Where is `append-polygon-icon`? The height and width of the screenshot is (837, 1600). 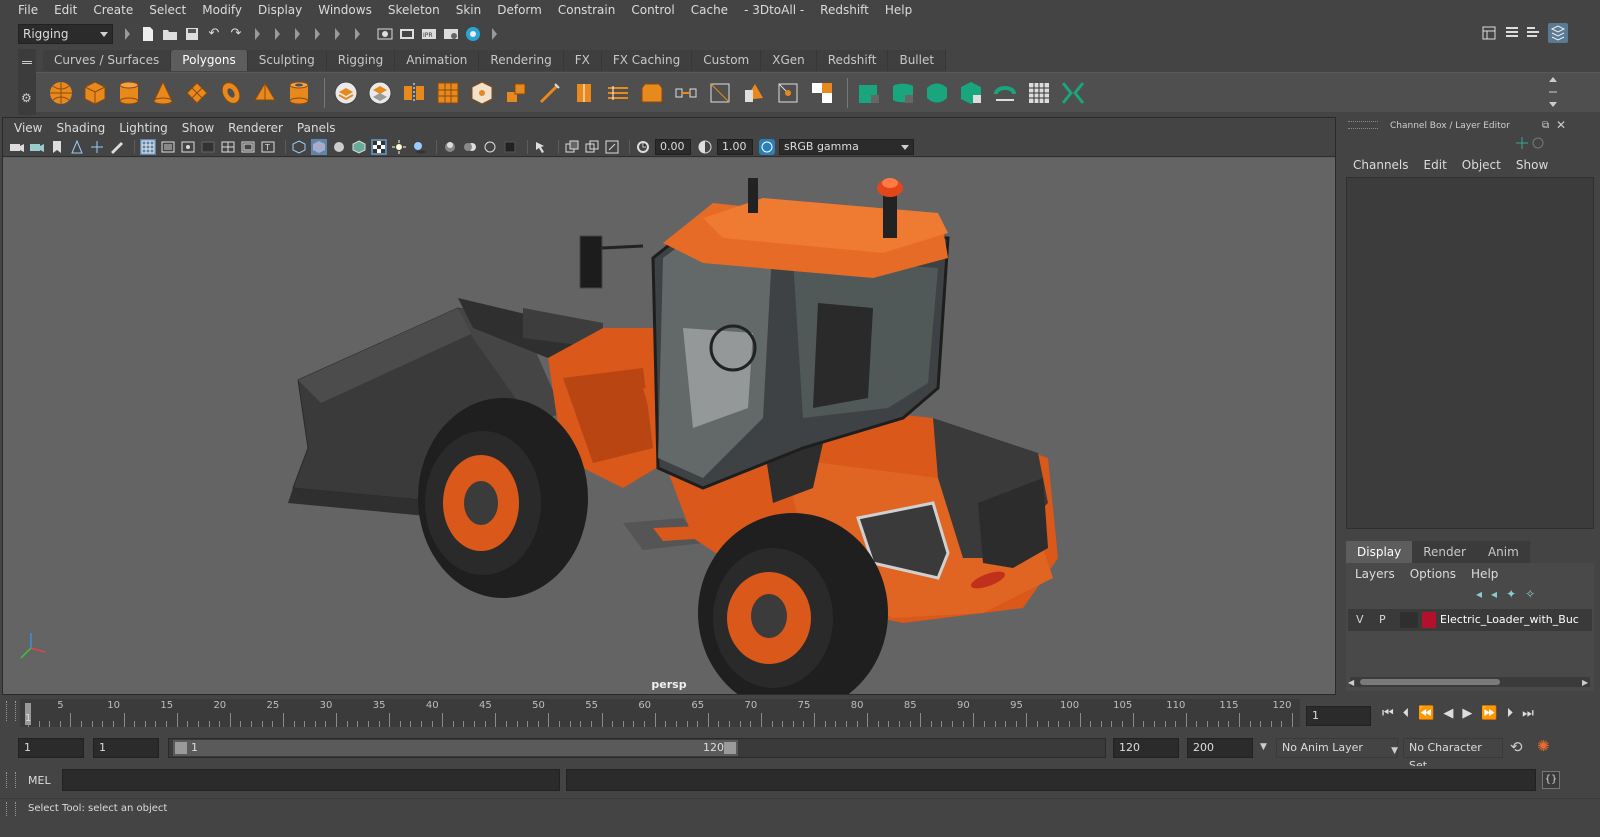
append-polygon-icon is located at coordinates (754, 93).